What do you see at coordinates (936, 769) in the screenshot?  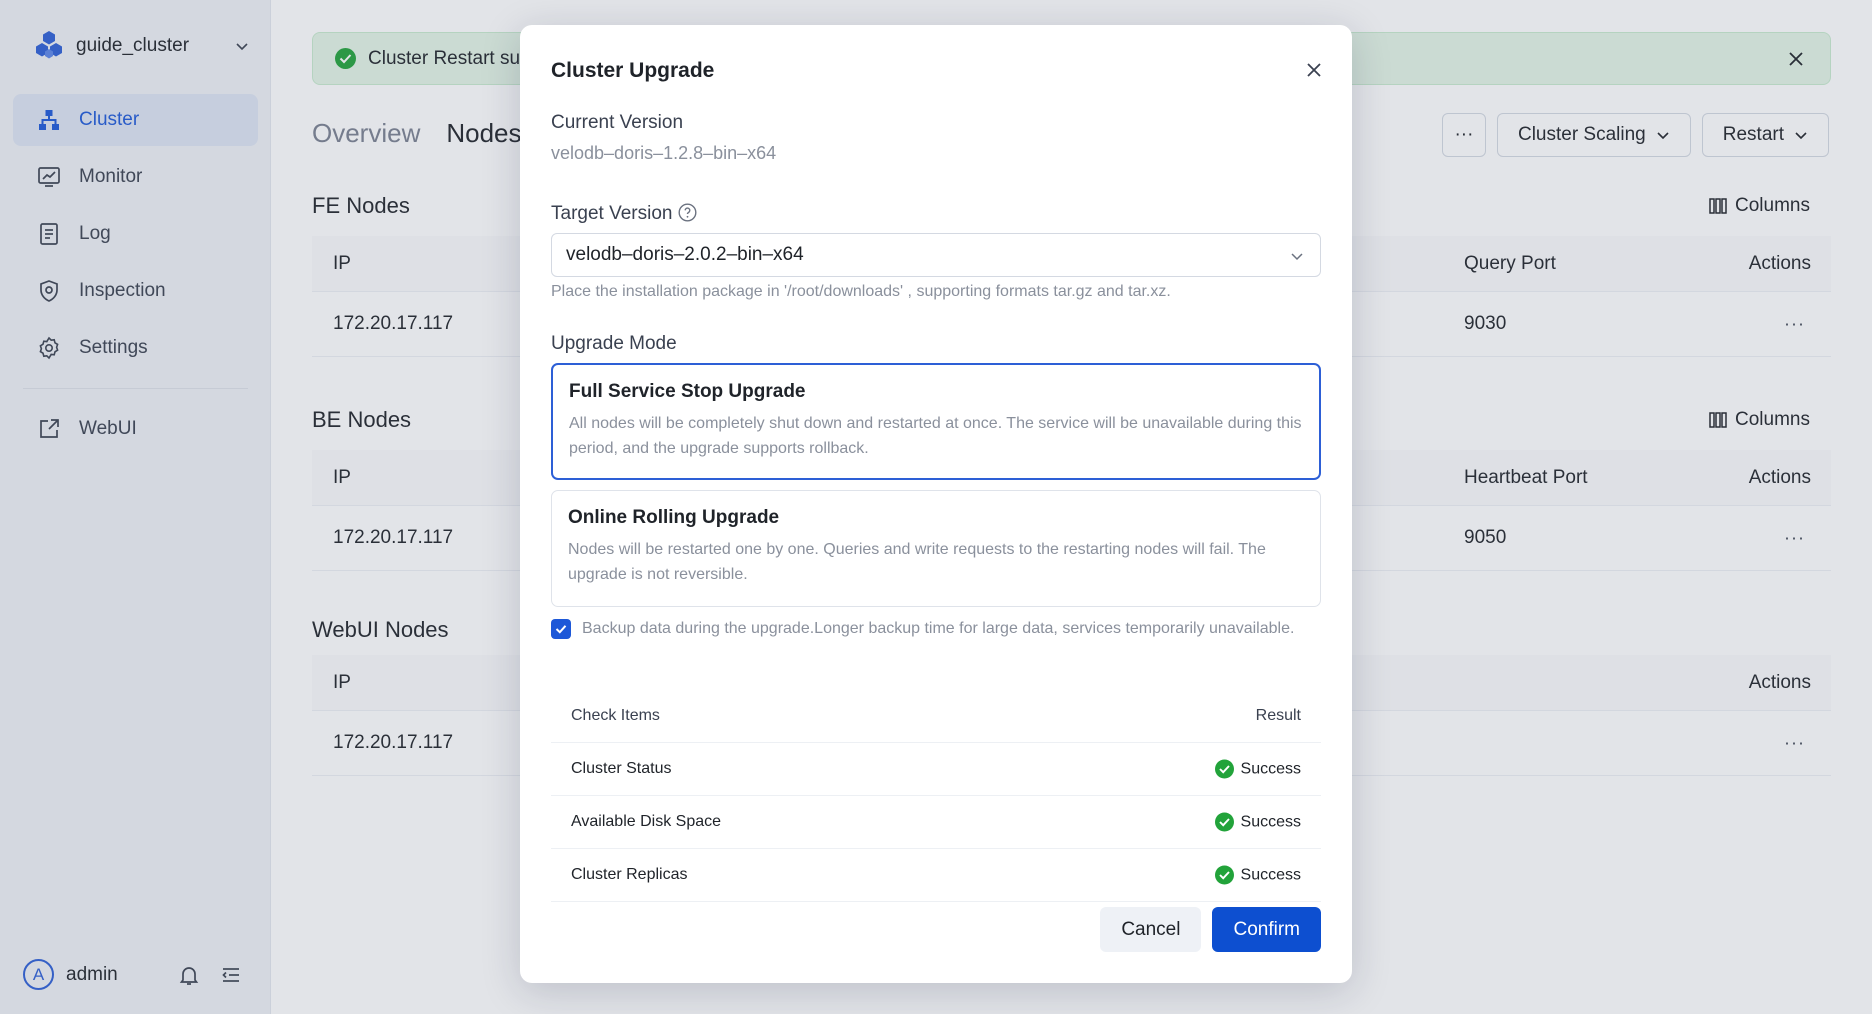 I see `table-row: Cluster Status Success` at bounding box center [936, 769].